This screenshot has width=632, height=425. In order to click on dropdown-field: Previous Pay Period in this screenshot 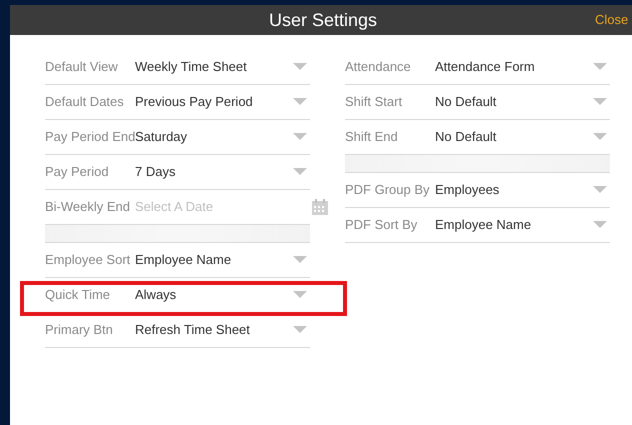, I will do `click(222, 102)`.